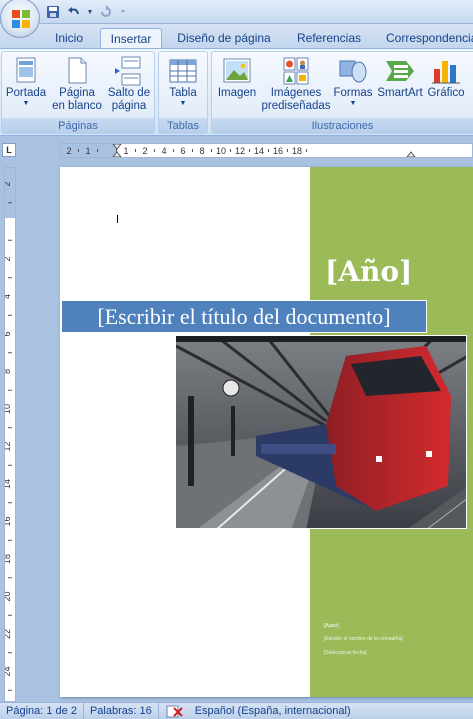 The image size is (473, 719). What do you see at coordinates (224, 38) in the screenshot?
I see `tab-diseno-pagina: Diseño de página` at bounding box center [224, 38].